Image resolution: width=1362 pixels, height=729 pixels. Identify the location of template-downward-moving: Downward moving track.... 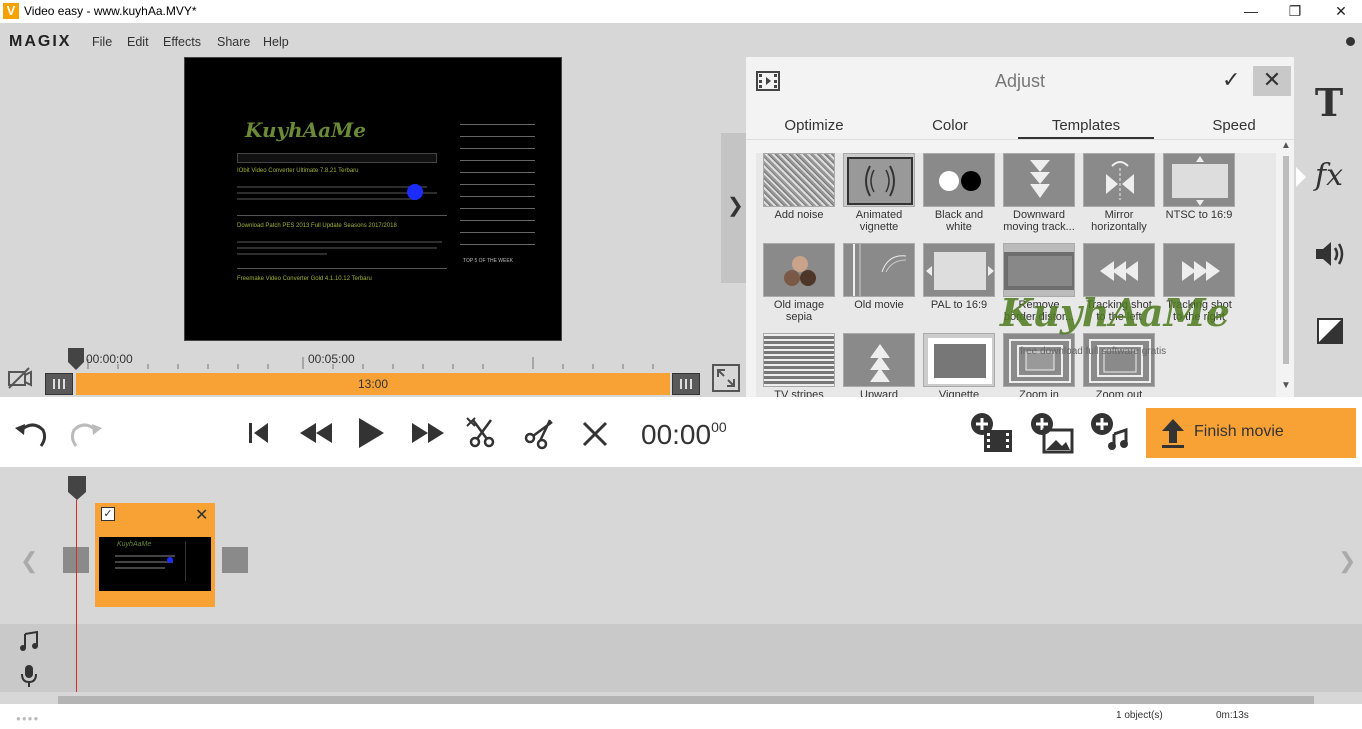
(1039, 193).